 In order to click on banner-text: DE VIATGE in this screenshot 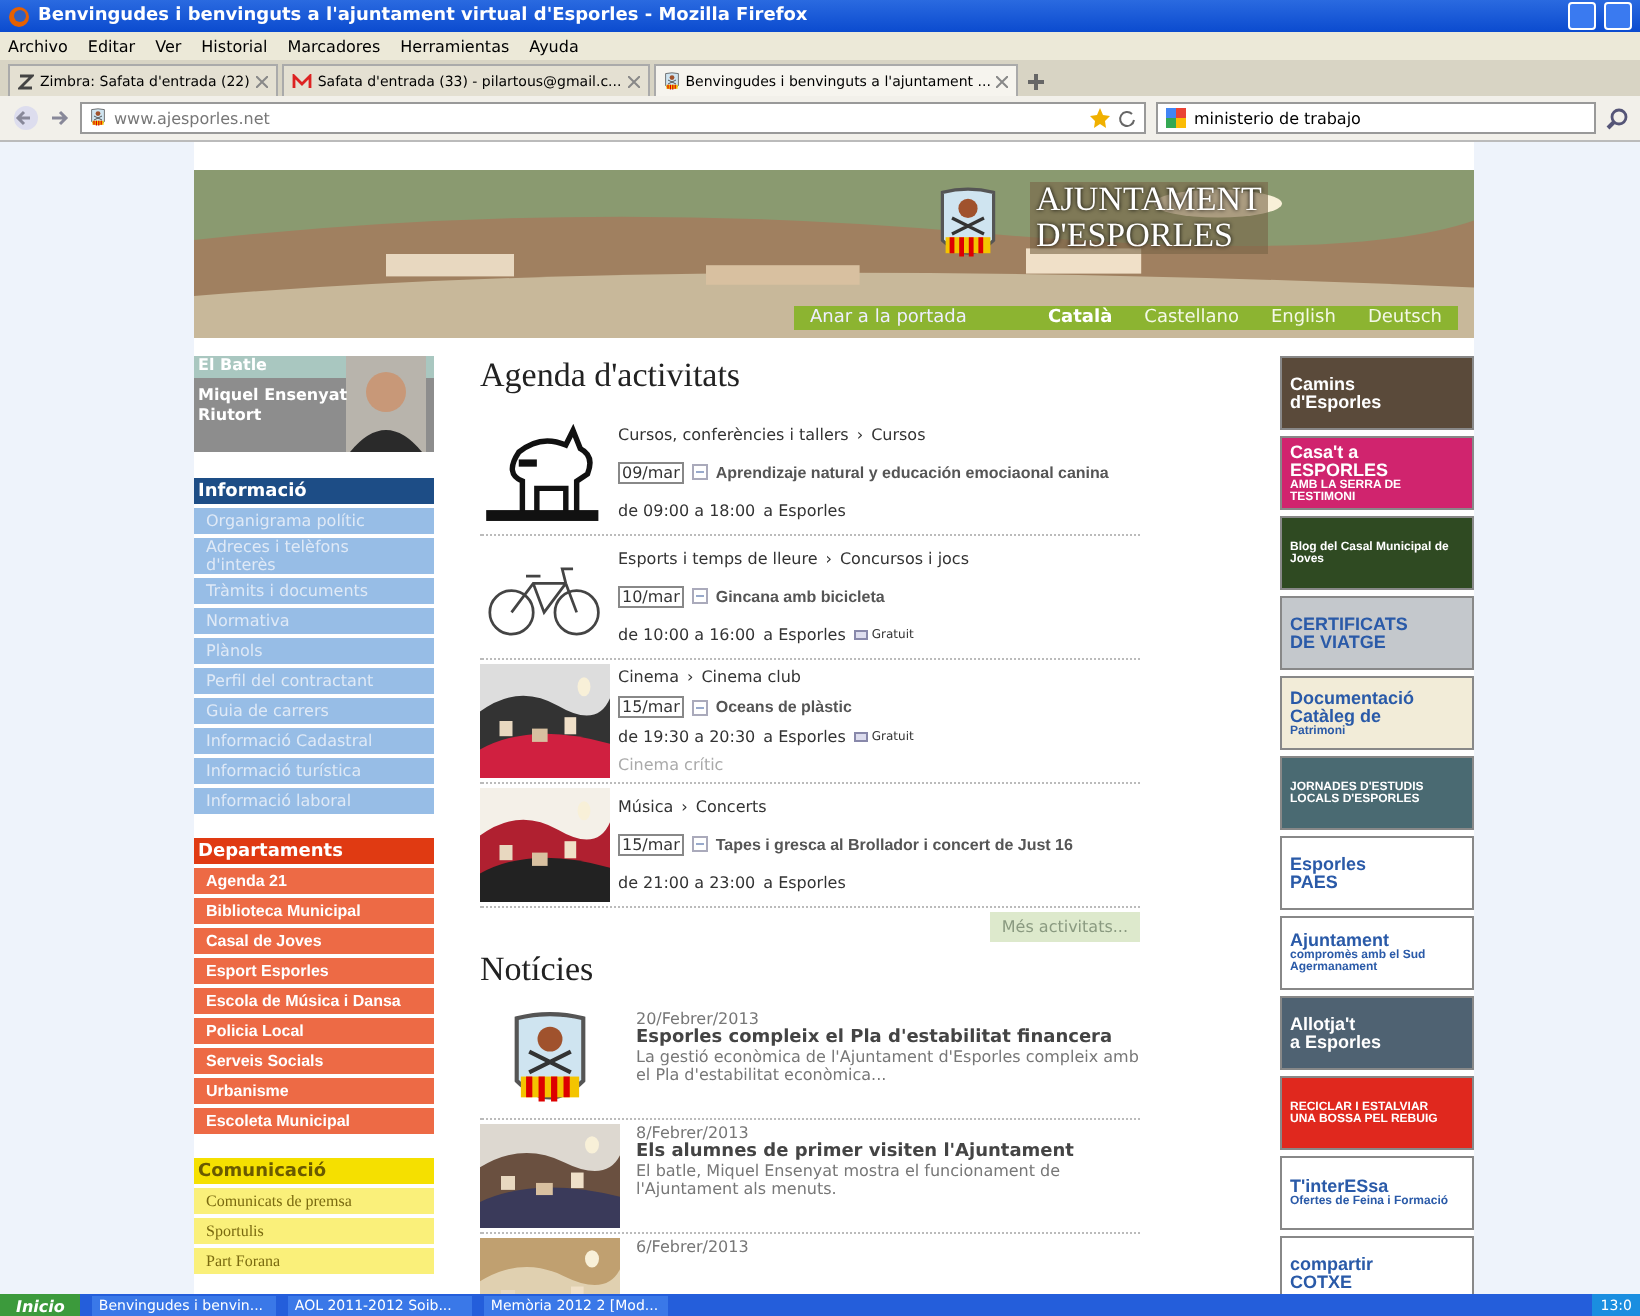, I will do `click(1339, 642)`.